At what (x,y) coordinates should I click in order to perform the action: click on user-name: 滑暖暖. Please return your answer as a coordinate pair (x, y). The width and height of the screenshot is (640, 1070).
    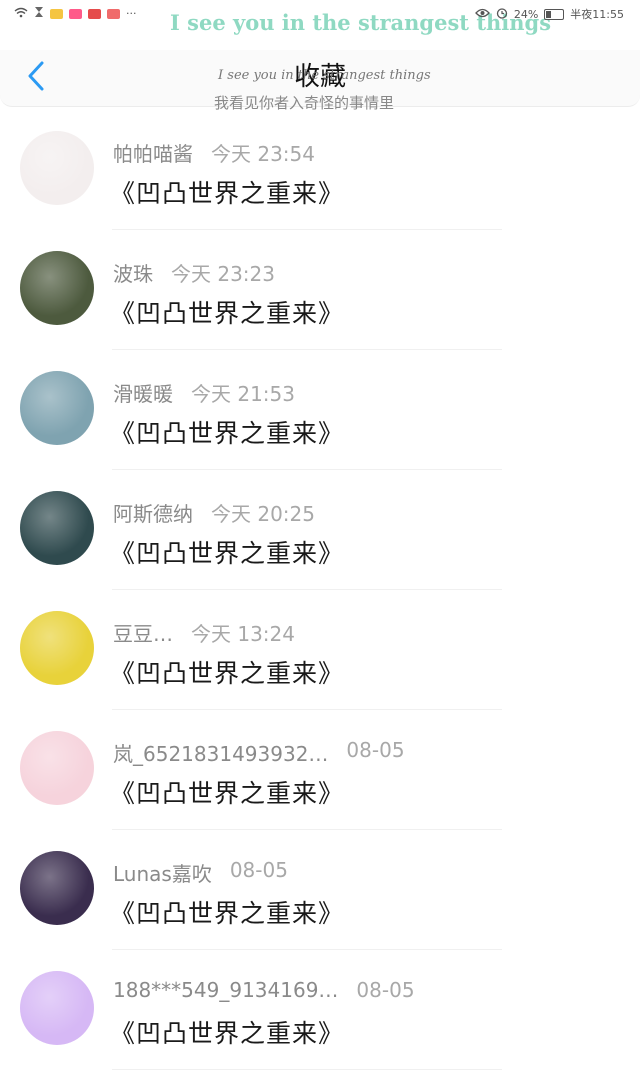
    Looking at the image, I should click on (143, 392).